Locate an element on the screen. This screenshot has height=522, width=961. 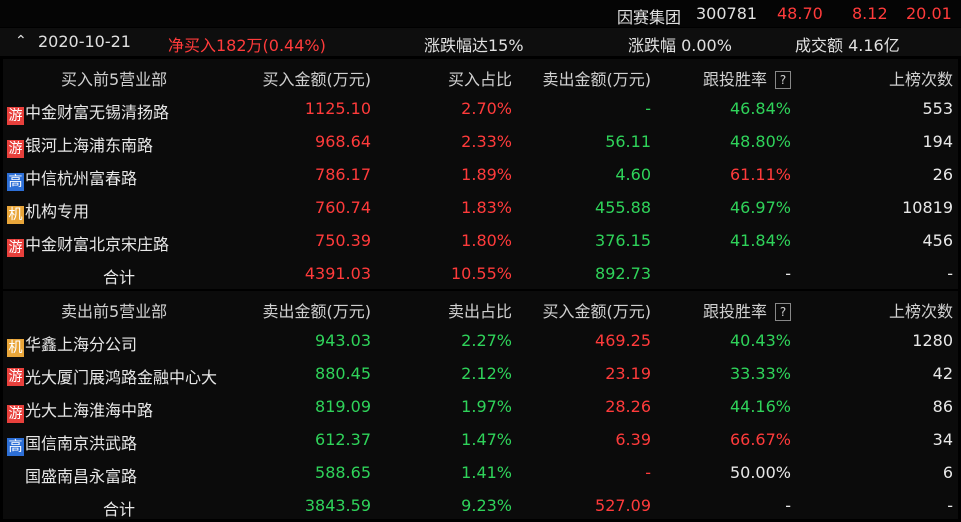
total-buy-amount: 527.09 is located at coordinates (623, 505).